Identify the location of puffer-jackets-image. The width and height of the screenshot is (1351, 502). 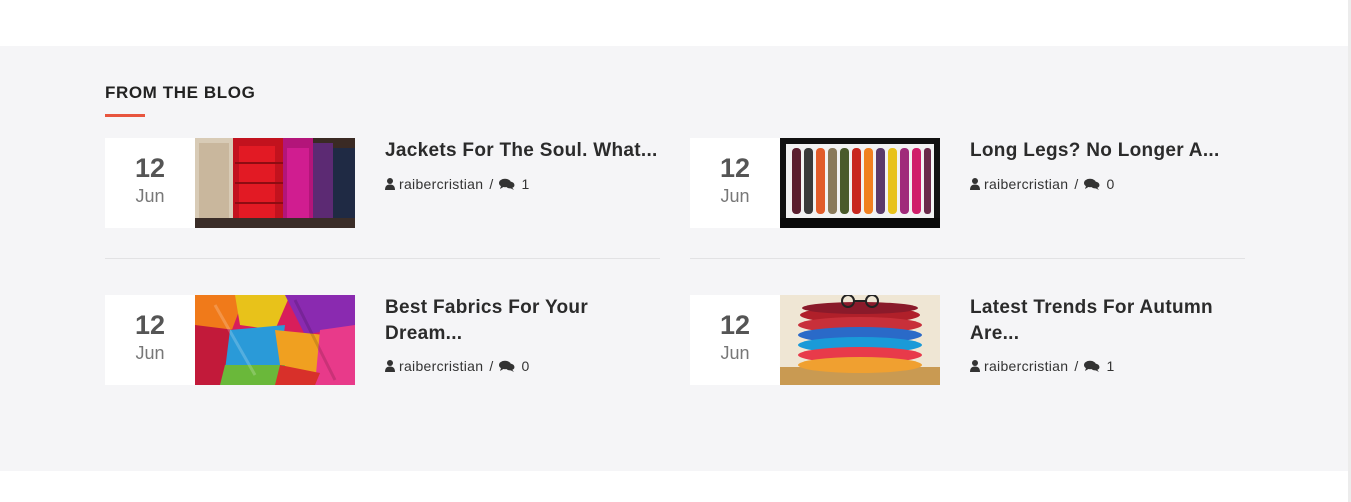
(275, 183).